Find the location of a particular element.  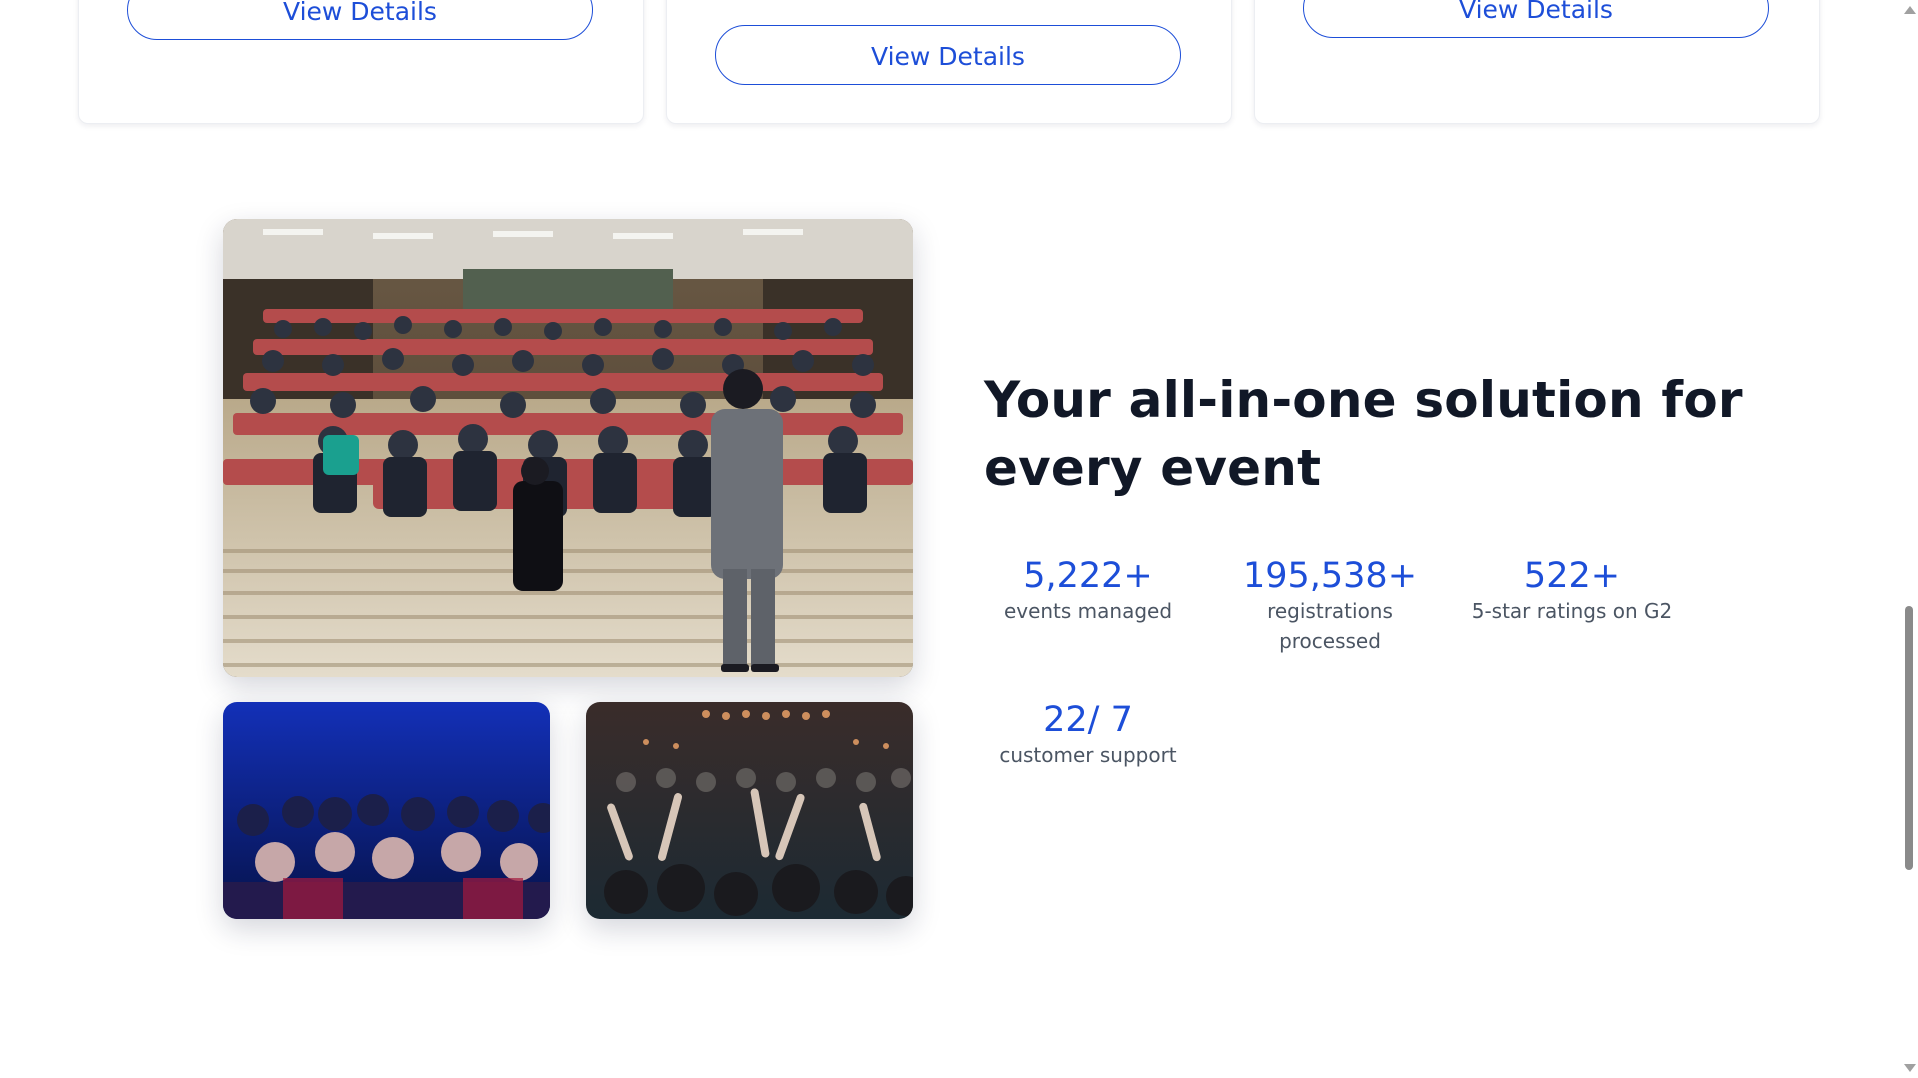

stat-events-managed: 5,222+ events managed is located at coordinates (1088, 591).